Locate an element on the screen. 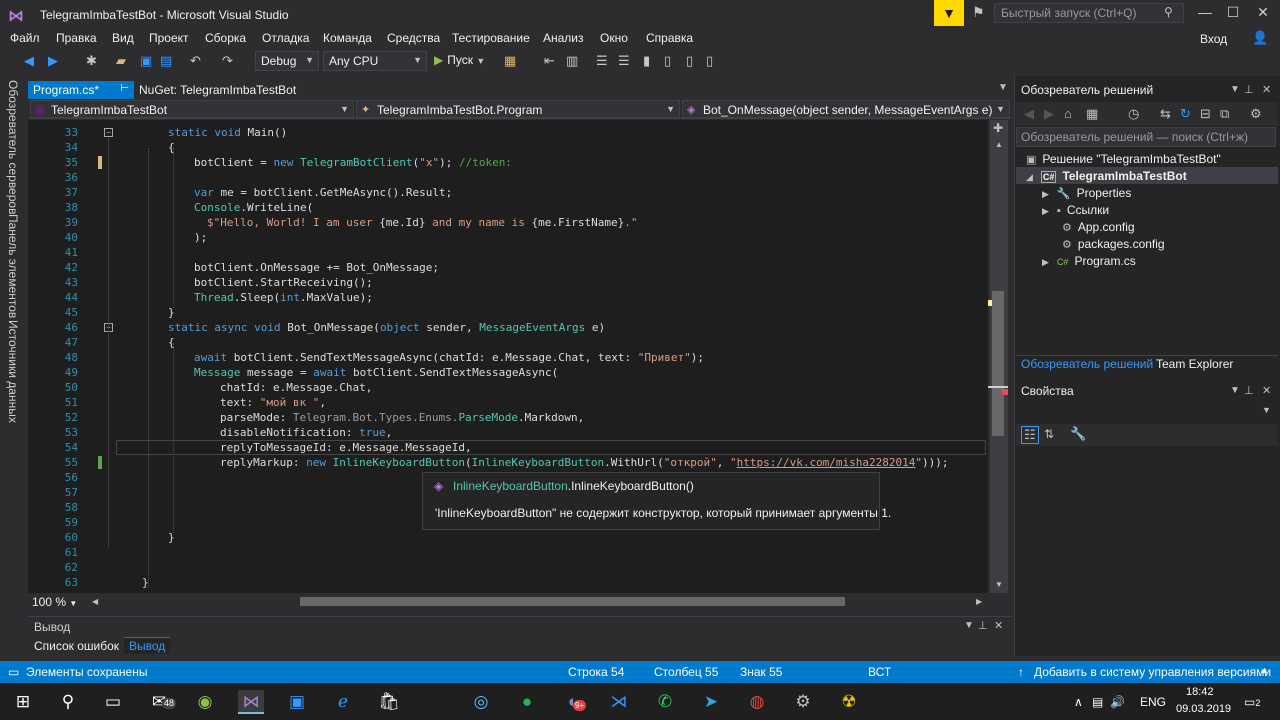  scroll-right-icon: ▶ is located at coordinates (979, 601).